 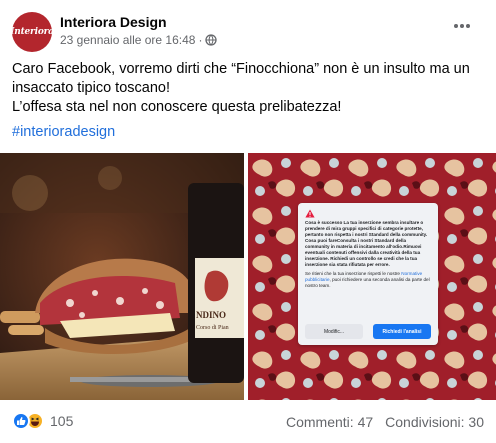 What do you see at coordinates (402, 331) in the screenshot?
I see `request-review-button: Richiedi l'analisi` at bounding box center [402, 331].